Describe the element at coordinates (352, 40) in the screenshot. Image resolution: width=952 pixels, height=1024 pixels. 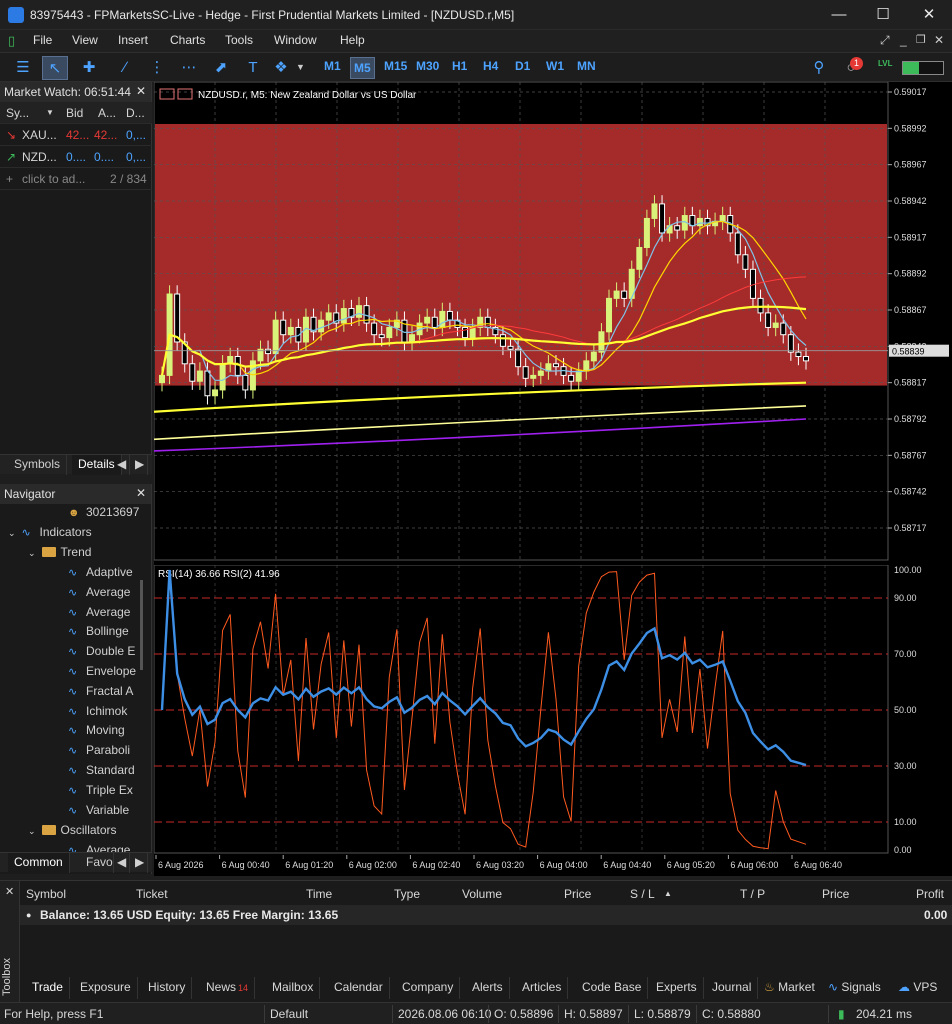
I see `menu-help: Help` at that location.